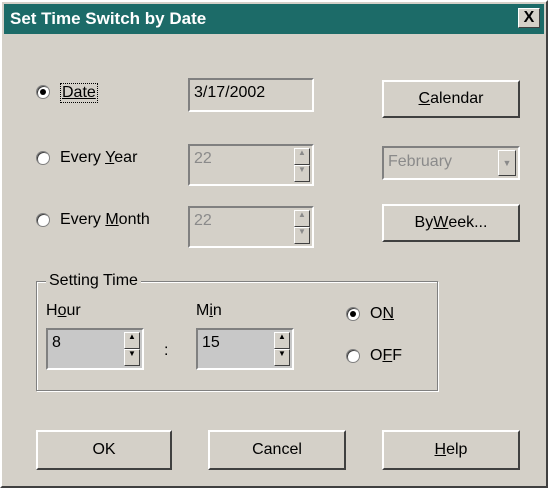 Image resolution: width=548 pixels, height=488 pixels. What do you see at coordinates (98, 158) in the screenshot?
I see `every-year-label: Every Year` at bounding box center [98, 158].